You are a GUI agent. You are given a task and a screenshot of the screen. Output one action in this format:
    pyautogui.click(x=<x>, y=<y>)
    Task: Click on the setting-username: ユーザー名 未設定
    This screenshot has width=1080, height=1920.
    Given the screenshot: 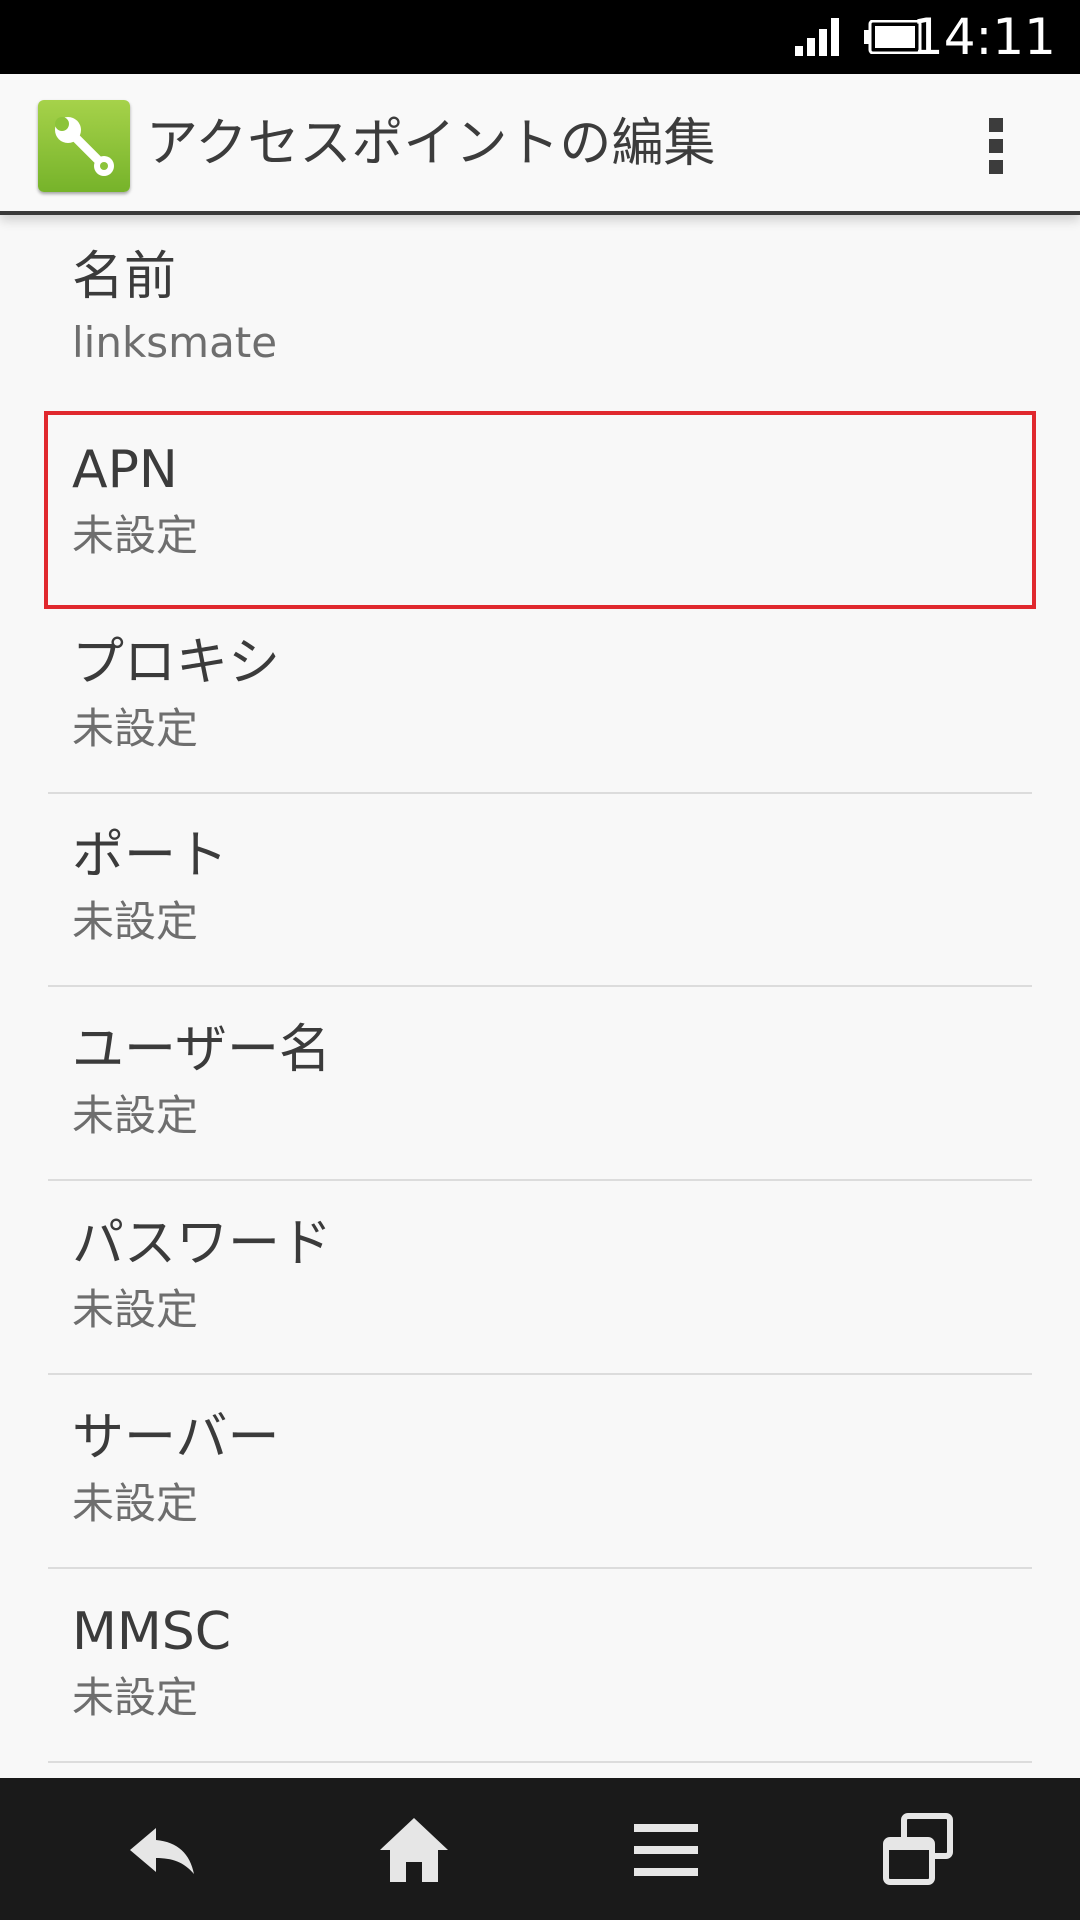 What is the action you would take?
    pyautogui.click(x=540, y=1084)
    